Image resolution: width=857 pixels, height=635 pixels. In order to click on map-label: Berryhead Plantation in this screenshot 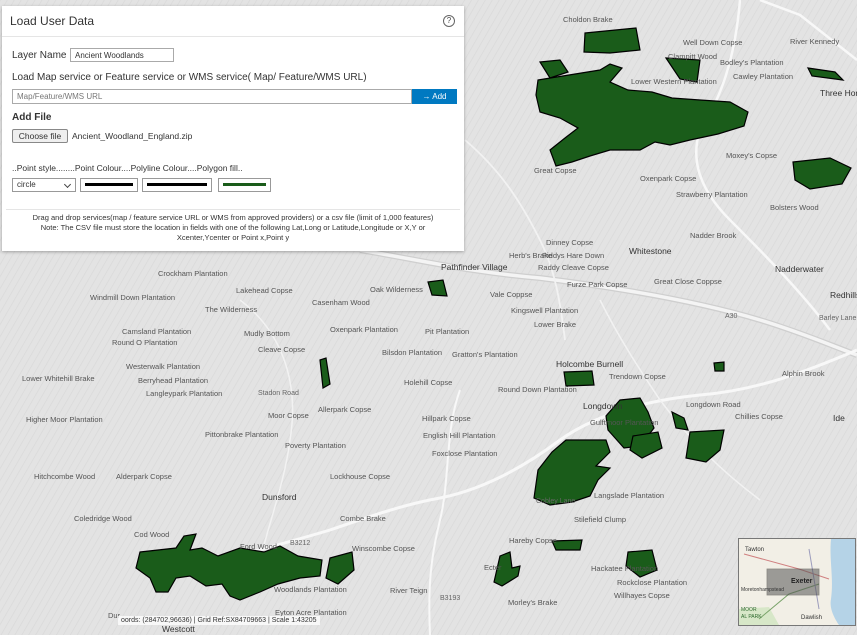, I will do `click(173, 380)`.